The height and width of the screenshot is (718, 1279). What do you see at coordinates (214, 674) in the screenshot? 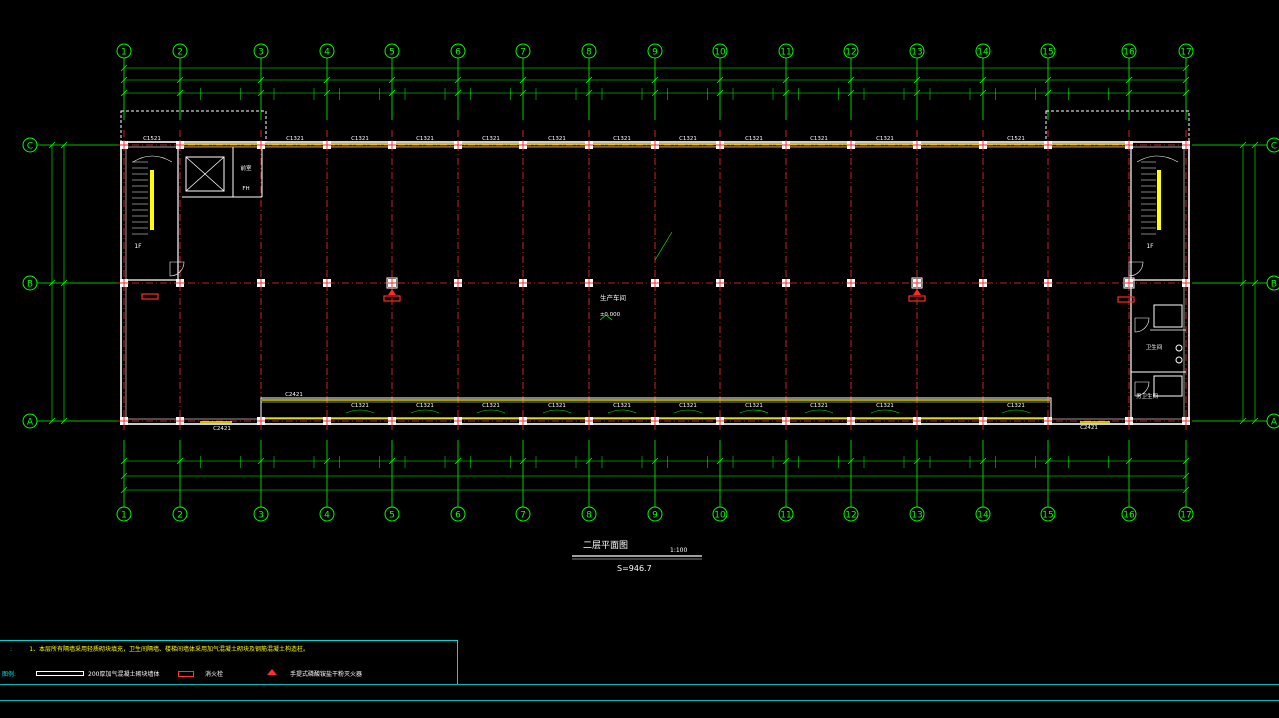
I see `fire-hydrant-text: 消火栓` at bounding box center [214, 674].